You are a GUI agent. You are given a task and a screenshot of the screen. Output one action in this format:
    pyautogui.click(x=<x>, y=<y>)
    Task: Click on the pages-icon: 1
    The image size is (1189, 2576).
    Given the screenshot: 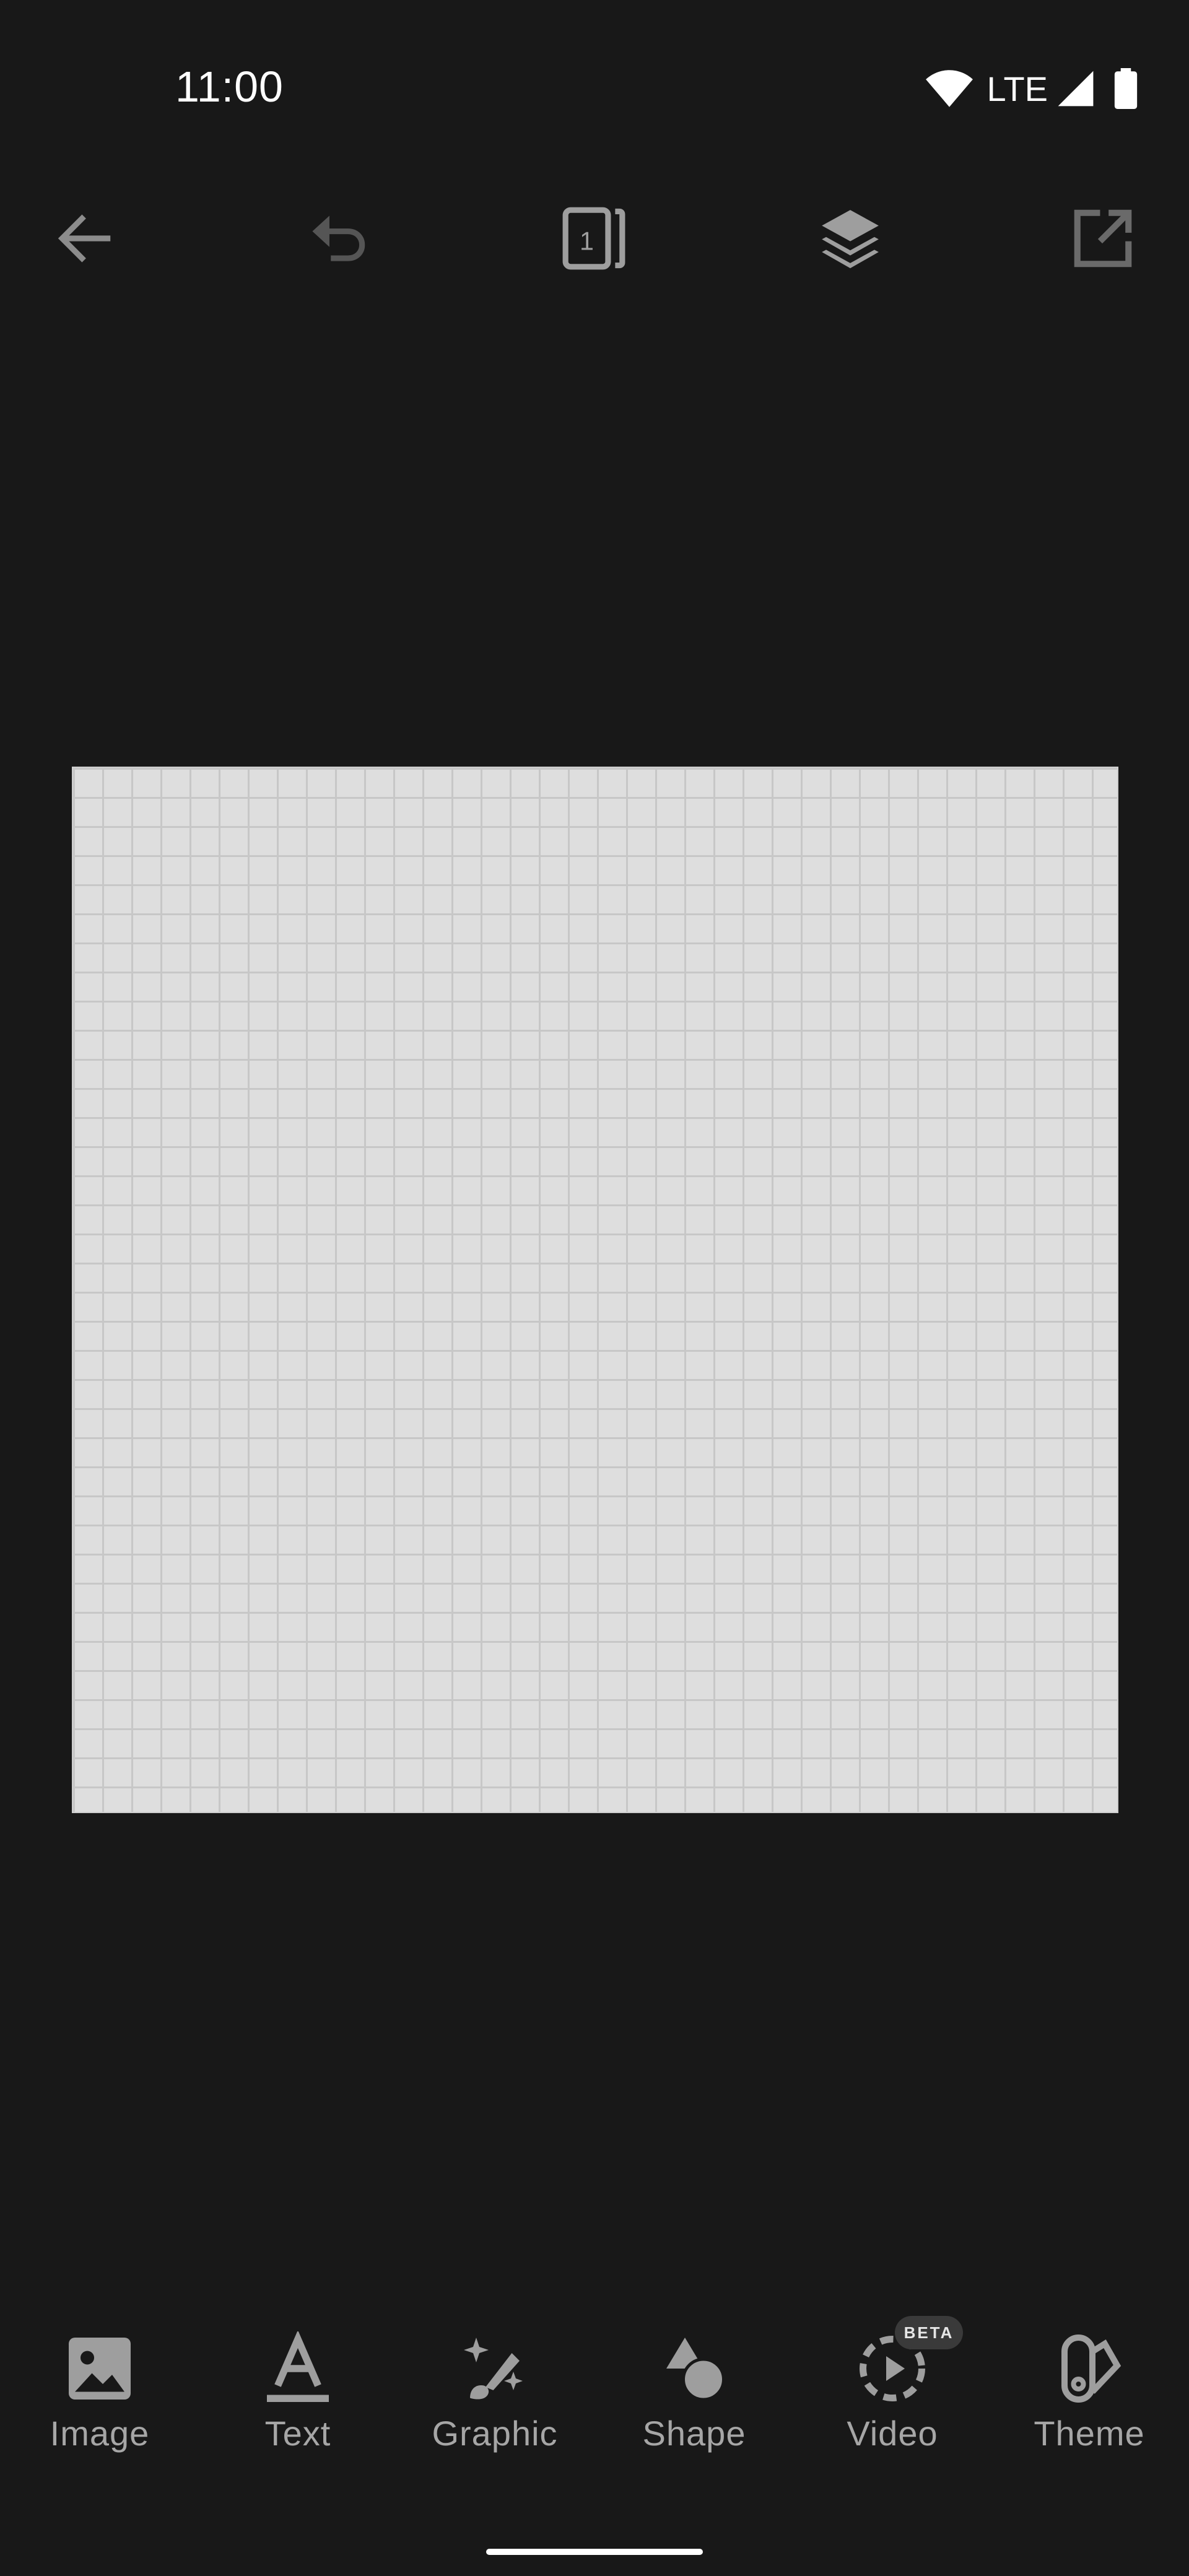 What is the action you would take?
    pyautogui.click(x=593, y=238)
    